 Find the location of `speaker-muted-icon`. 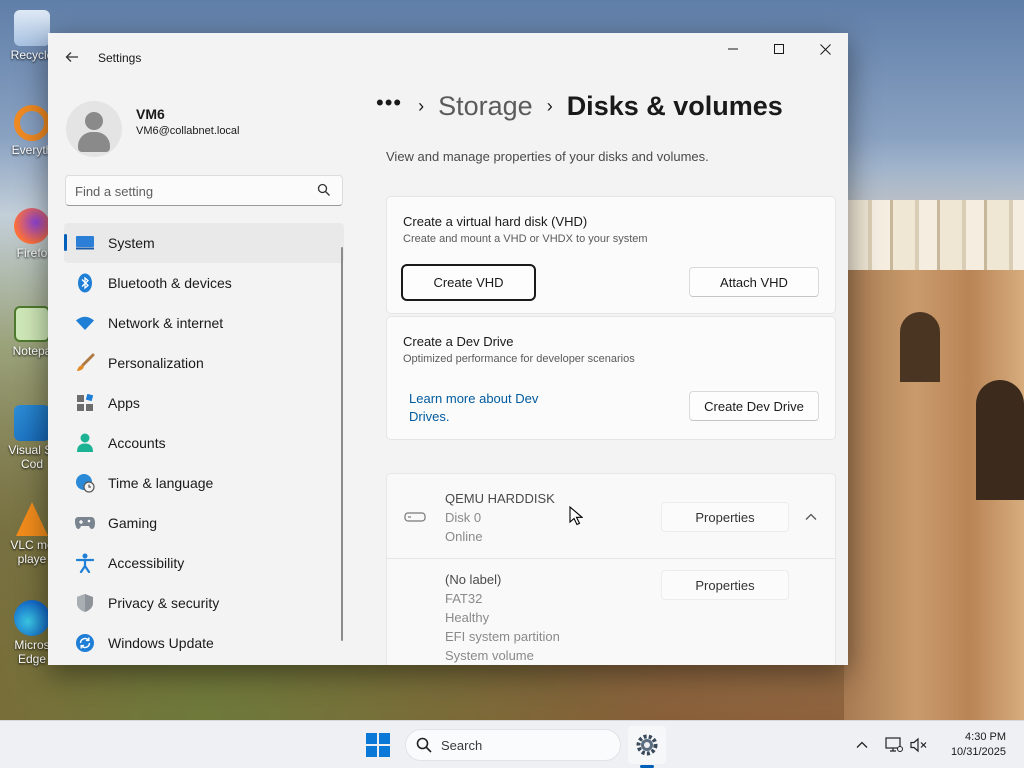

speaker-muted-icon is located at coordinates (918, 745).